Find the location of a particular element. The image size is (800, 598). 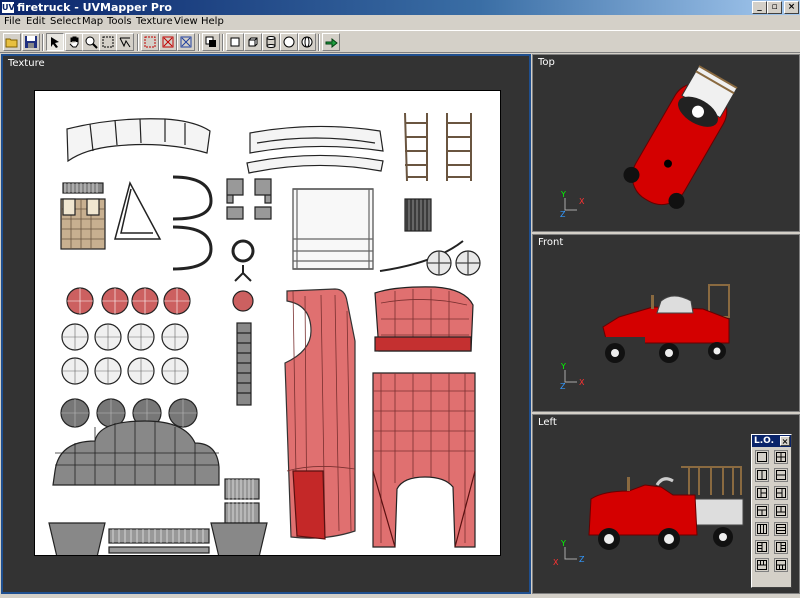

maximize-button: ▫ is located at coordinates (774, 7).